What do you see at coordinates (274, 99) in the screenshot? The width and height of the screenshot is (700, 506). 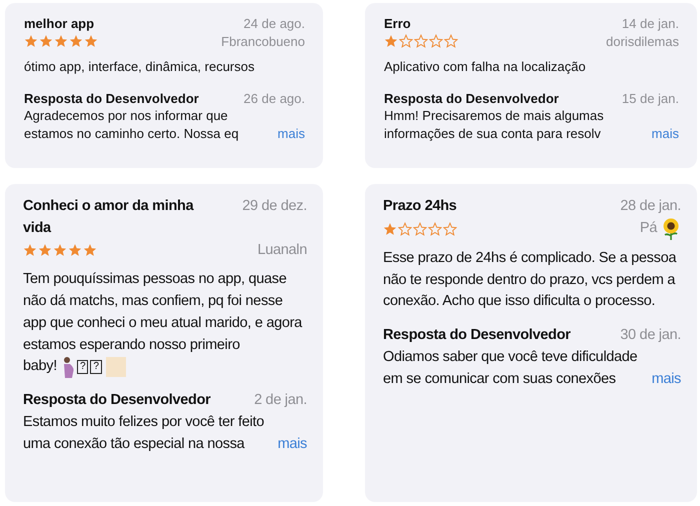 I see `reply-date: 26 de ago.` at bounding box center [274, 99].